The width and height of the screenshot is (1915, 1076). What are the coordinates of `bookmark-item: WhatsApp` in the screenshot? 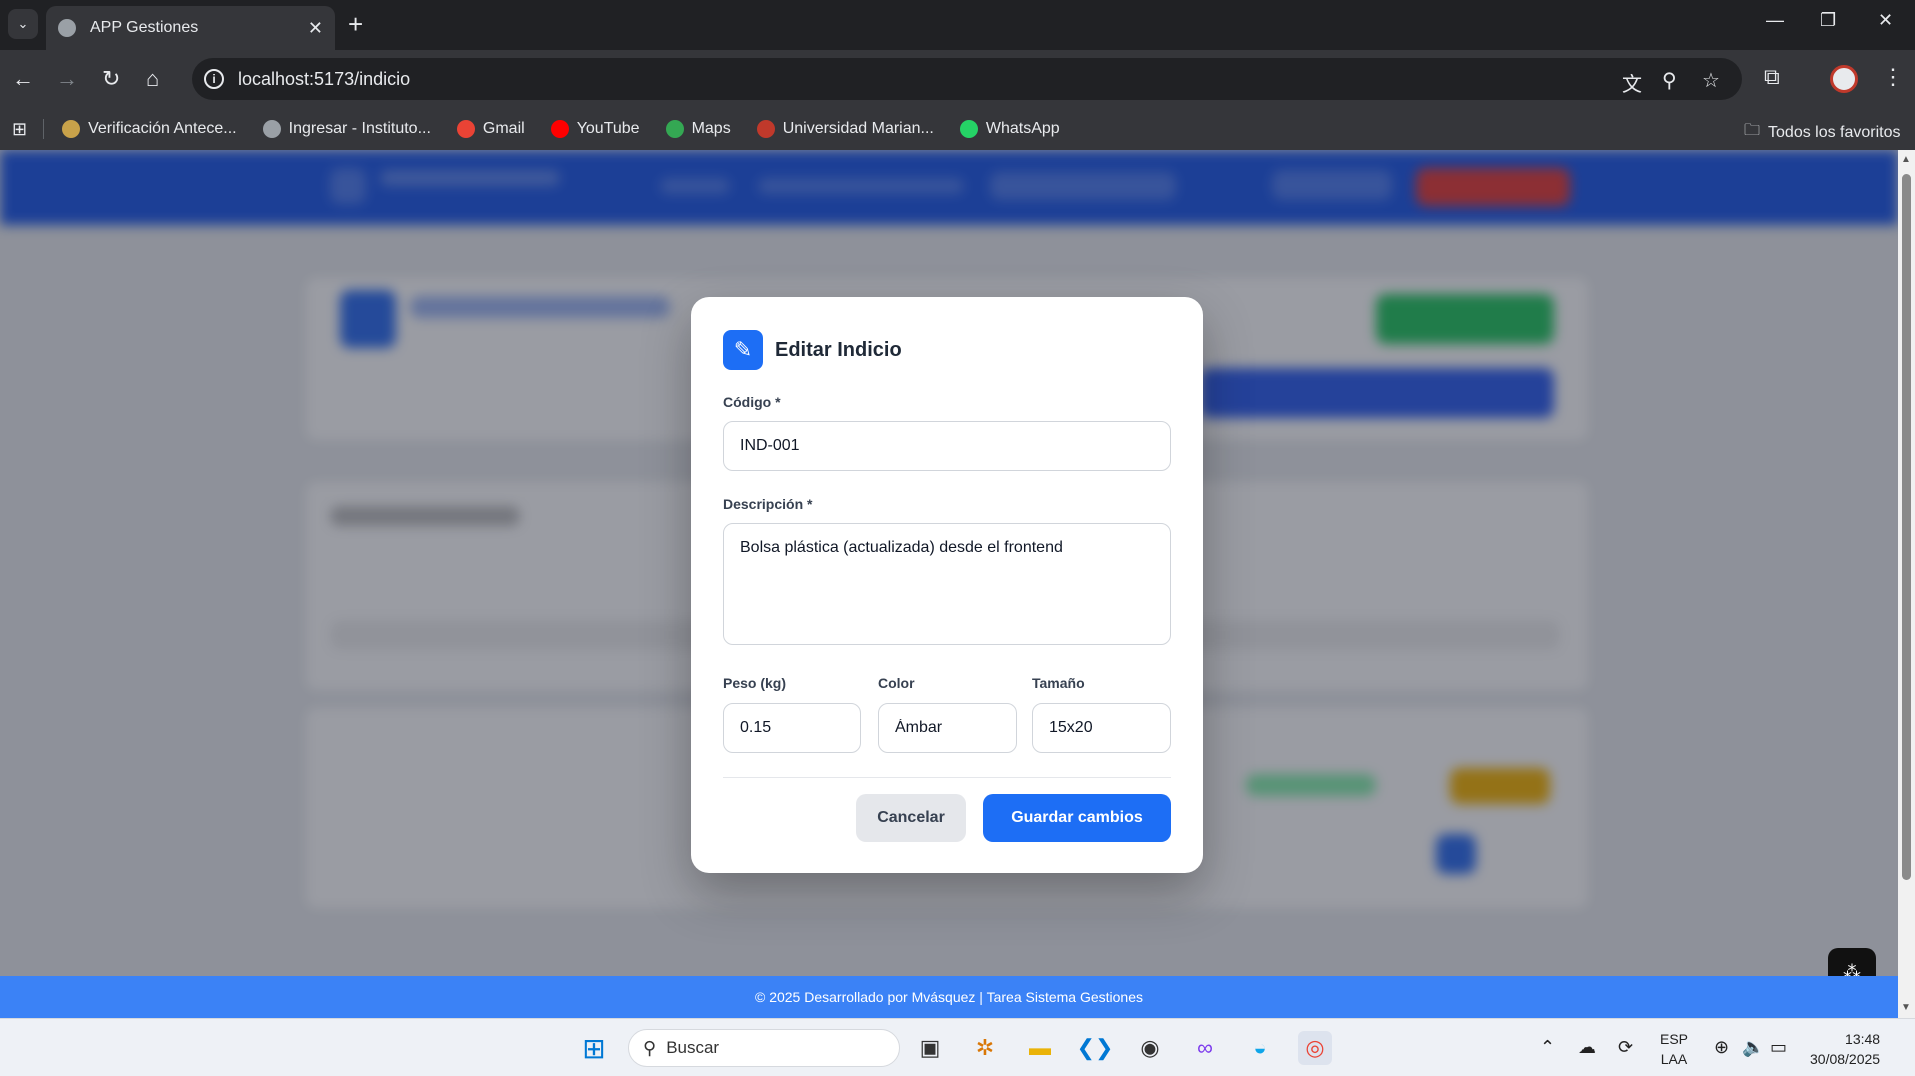 It's located at (1009, 129).